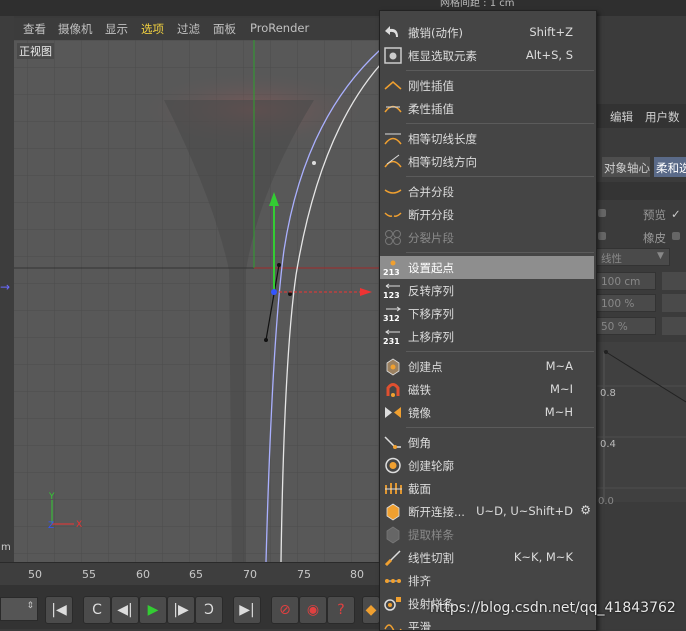 The image size is (686, 631). Describe the element at coordinates (313, 610) in the screenshot. I see `autokey-icon: ◉` at that location.